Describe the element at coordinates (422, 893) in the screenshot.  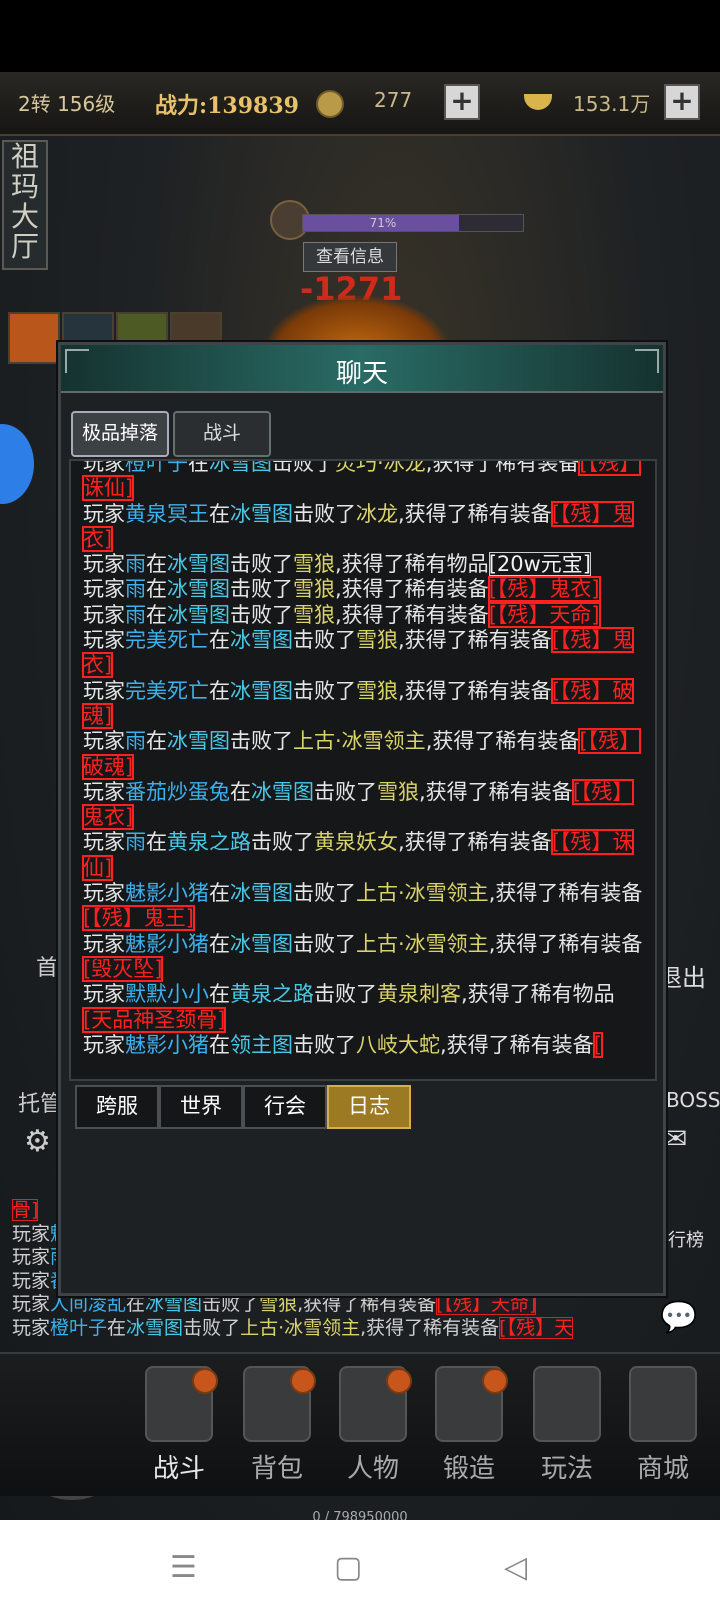
I see `monster-name: 上古·冰雪领主` at that location.